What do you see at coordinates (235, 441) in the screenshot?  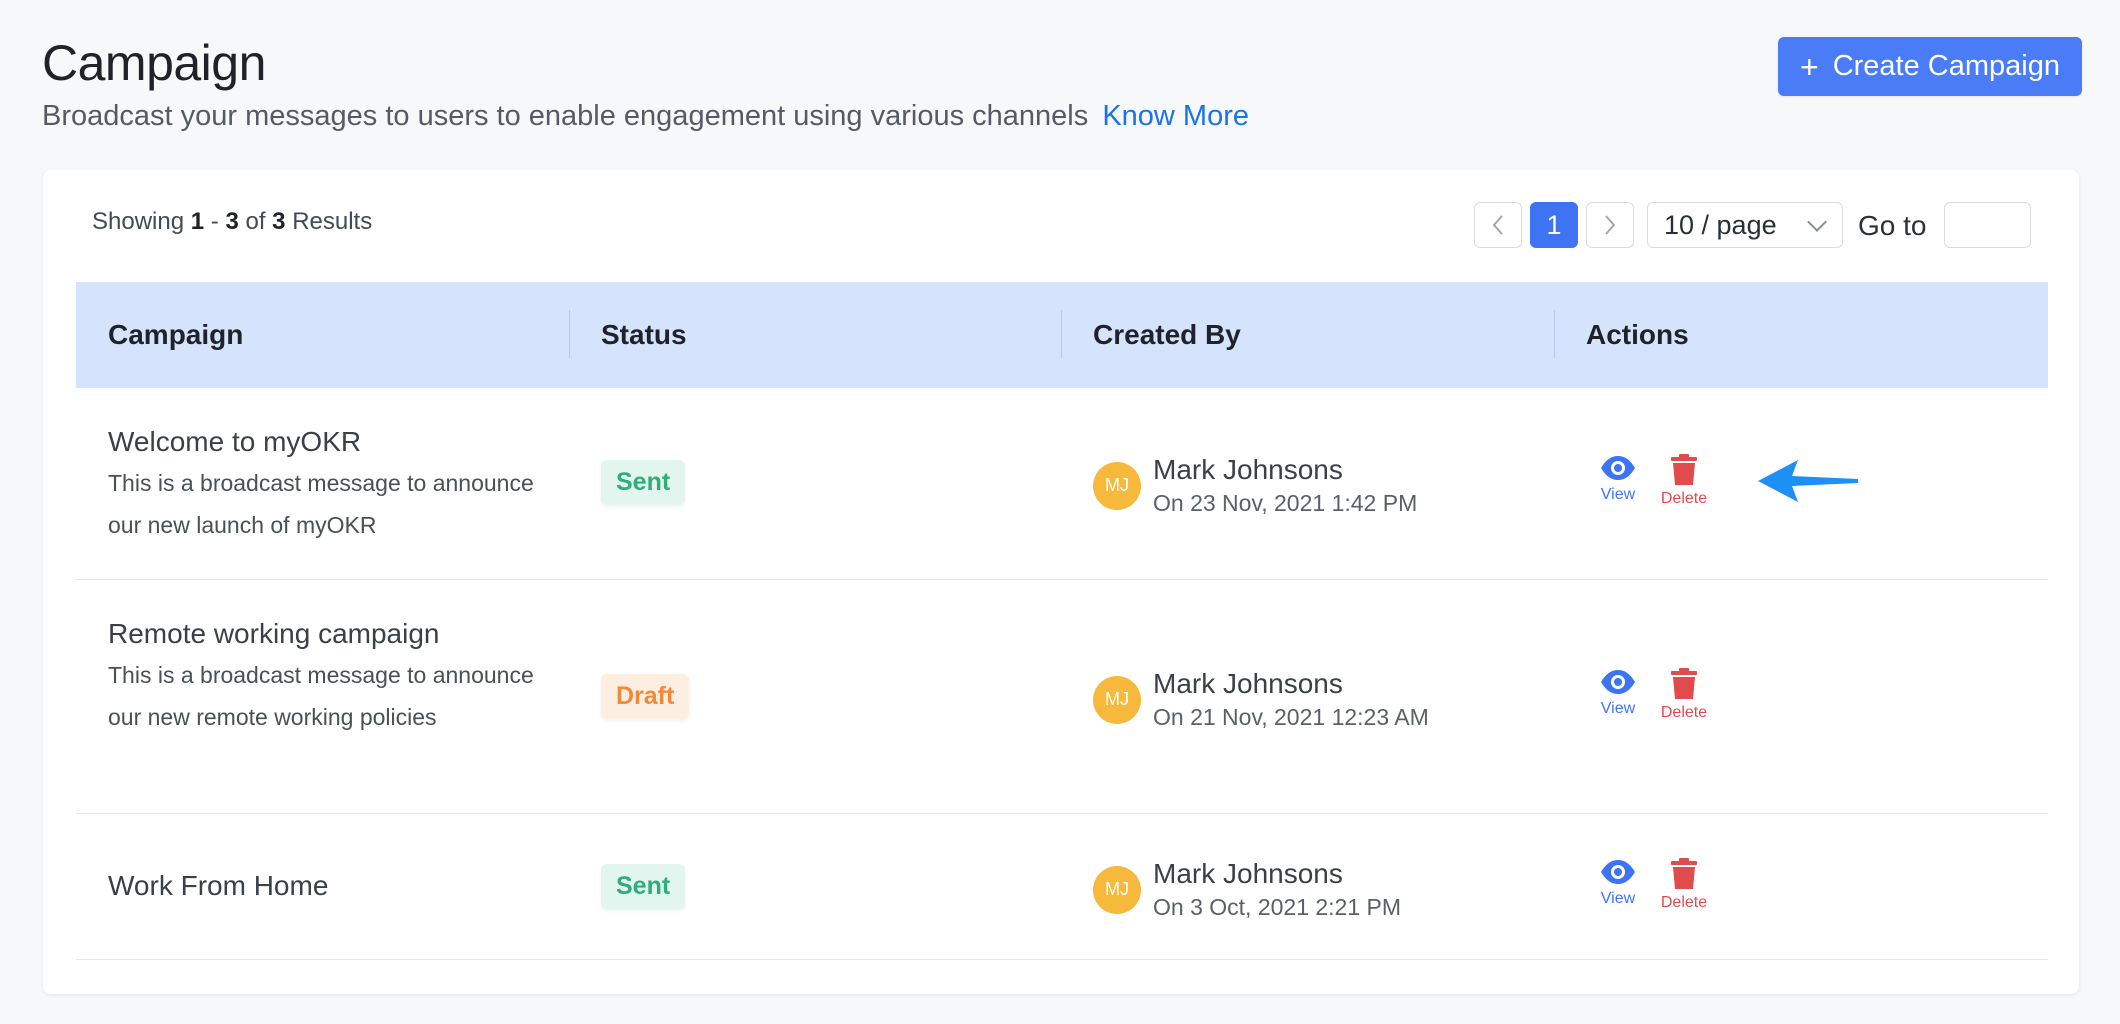 I see `campaign-title: Welcome to myOKR` at bounding box center [235, 441].